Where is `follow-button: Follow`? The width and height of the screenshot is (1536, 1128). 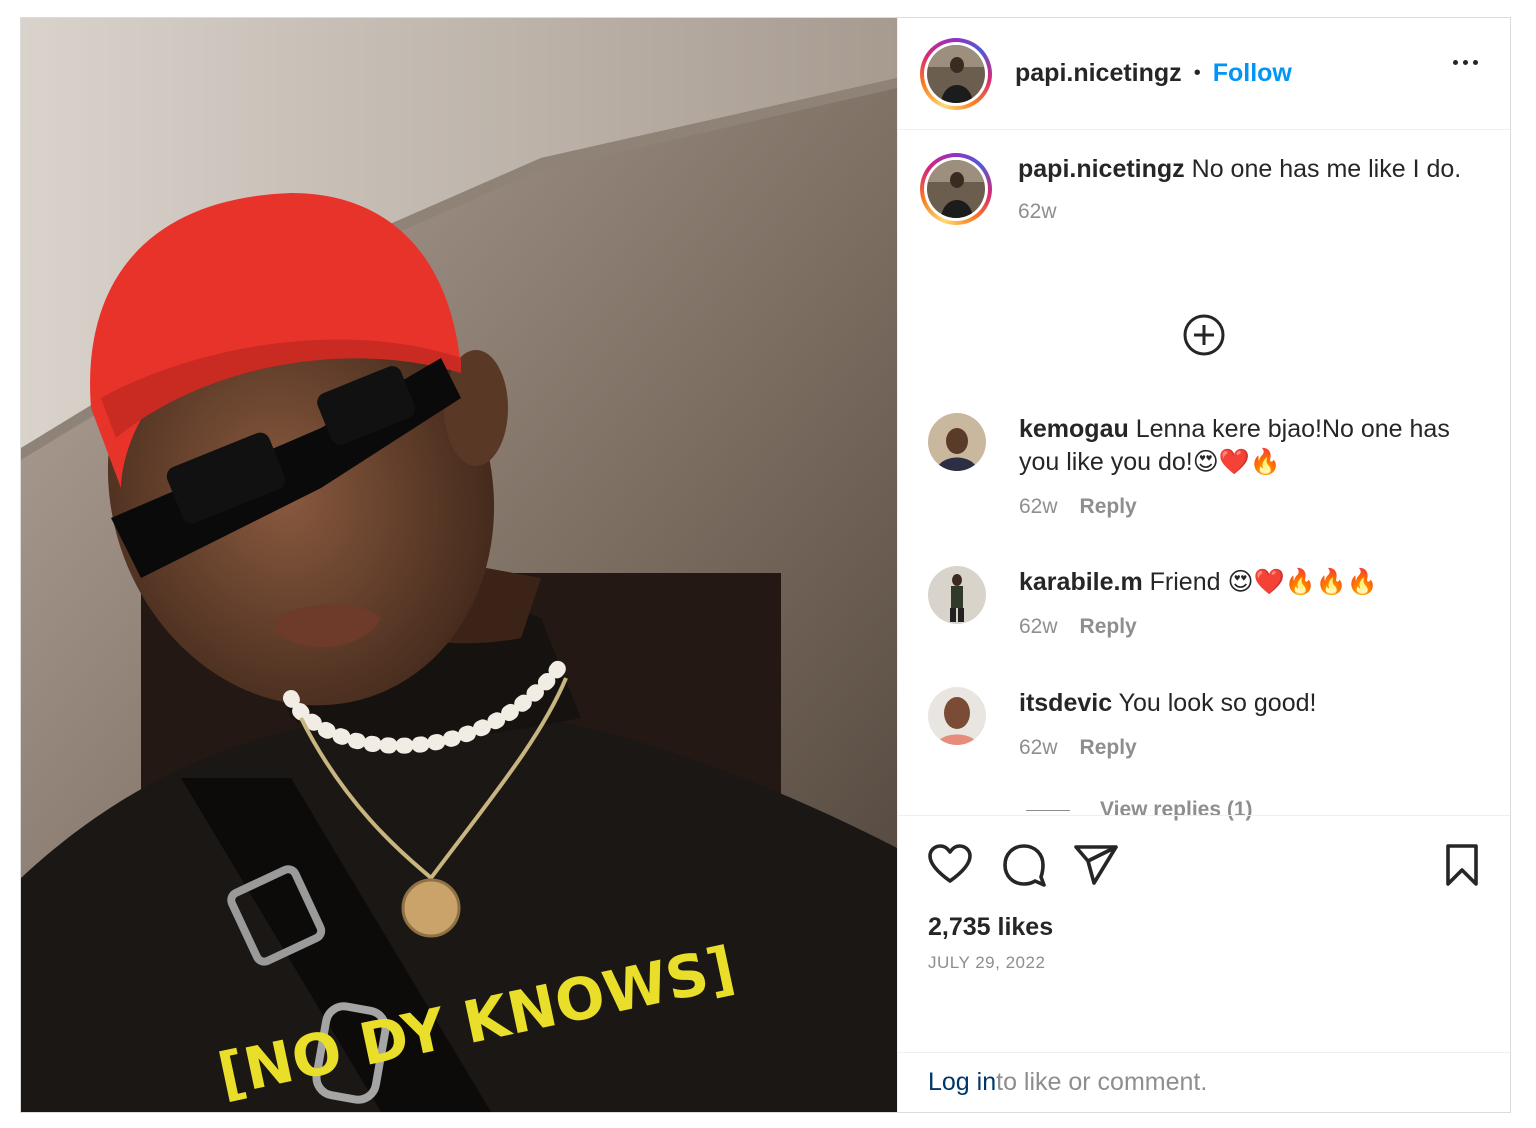
follow-button: Follow is located at coordinates (1252, 73).